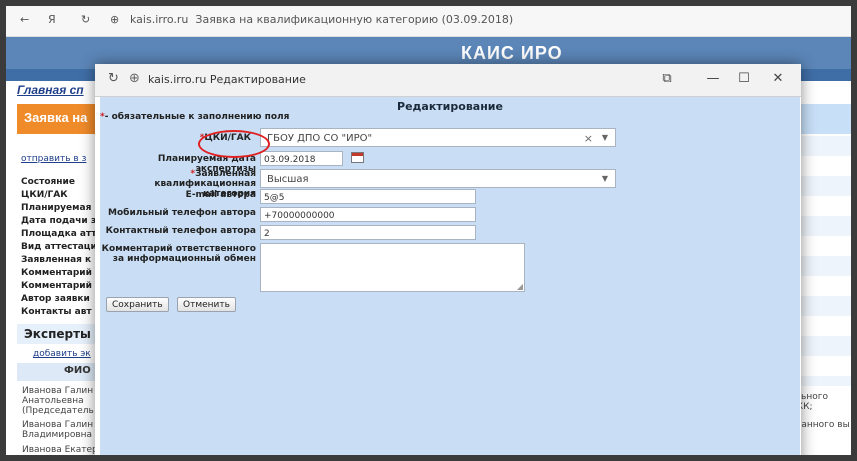 This screenshot has width=857, height=461. What do you see at coordinates (57, 334) in the screenshot?
I see `experts-title: Эксперты` at bounding box center [57, 334].